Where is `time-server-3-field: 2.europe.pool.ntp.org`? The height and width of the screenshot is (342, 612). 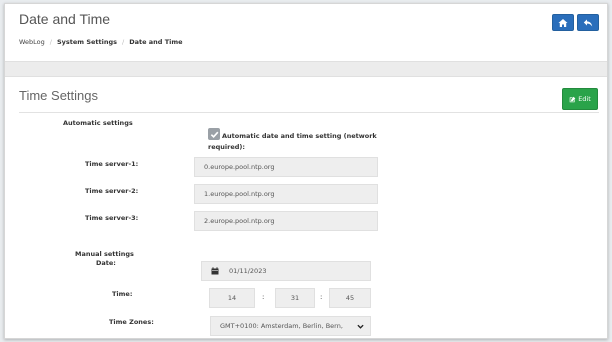 time-server-3-field: 2.europe.pool.ntp.org is located at coordinates (286, 221).